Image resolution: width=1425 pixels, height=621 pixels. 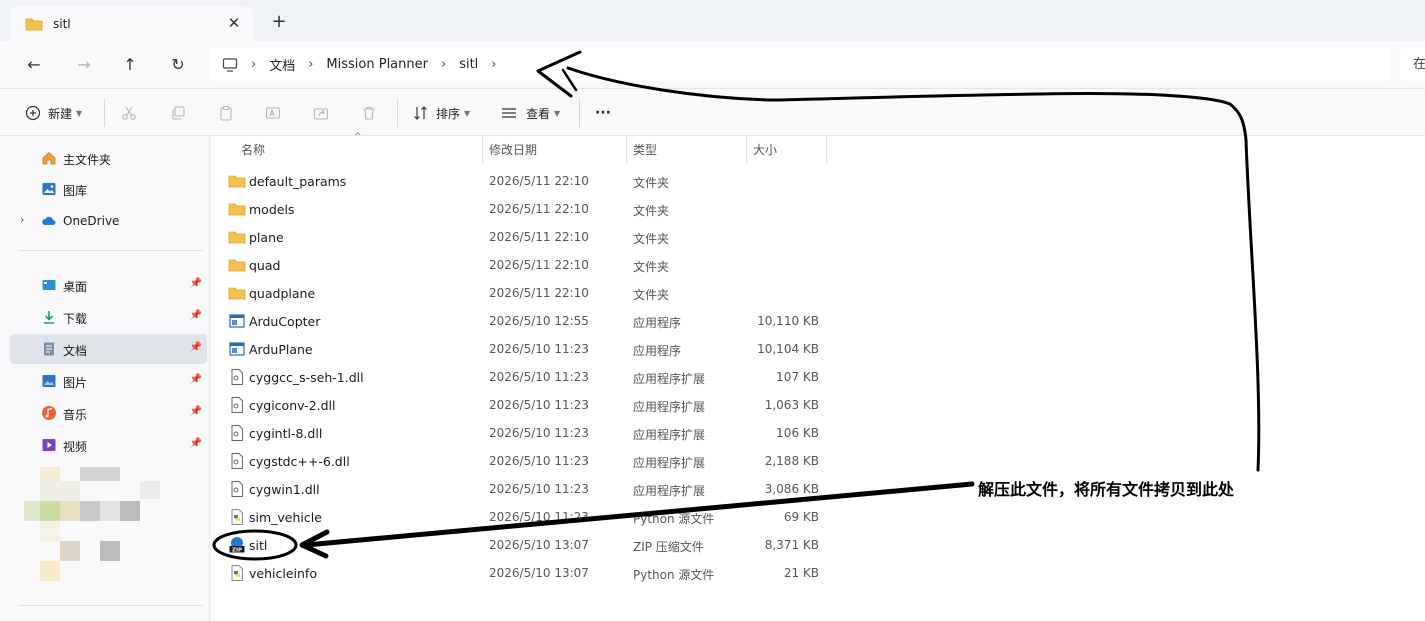 I want to click on annotation-text: 解压此文件，将所有文件拷贝到此处, so click(x=1106, y=489).